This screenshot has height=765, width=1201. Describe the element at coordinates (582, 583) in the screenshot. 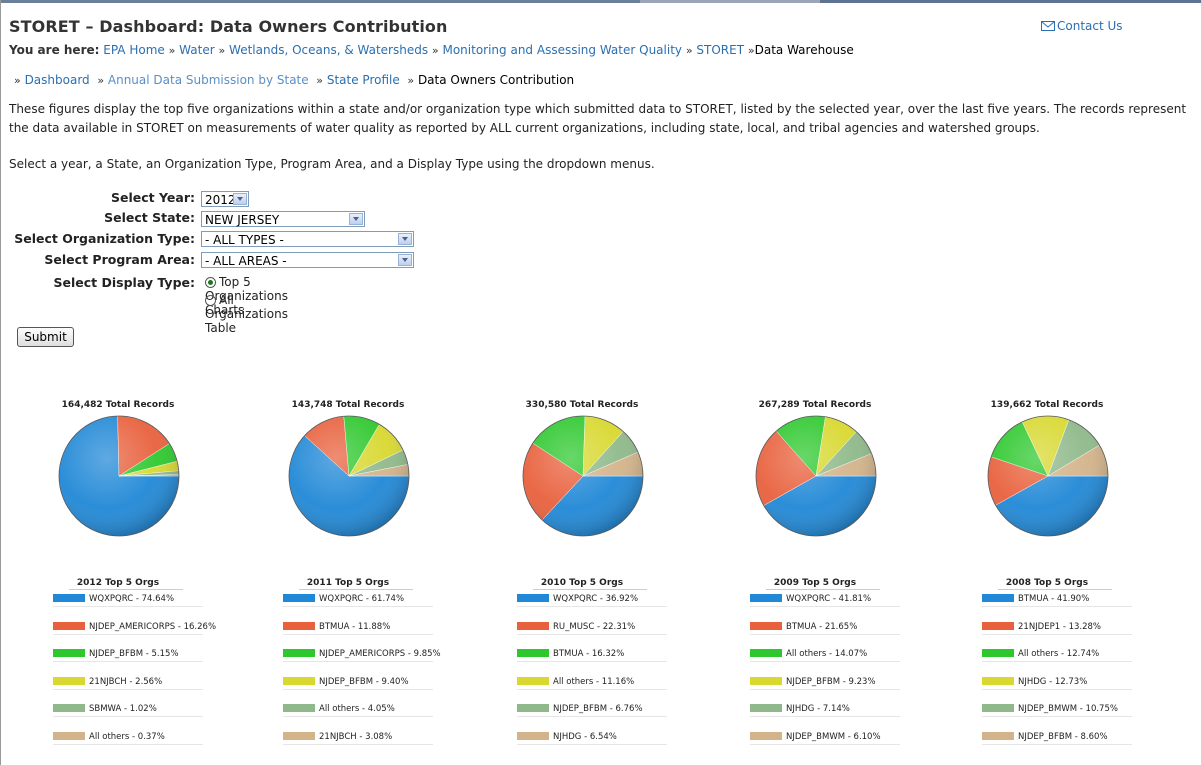

I see `legend-title: 2010 Top 5 Orgs` at that location.